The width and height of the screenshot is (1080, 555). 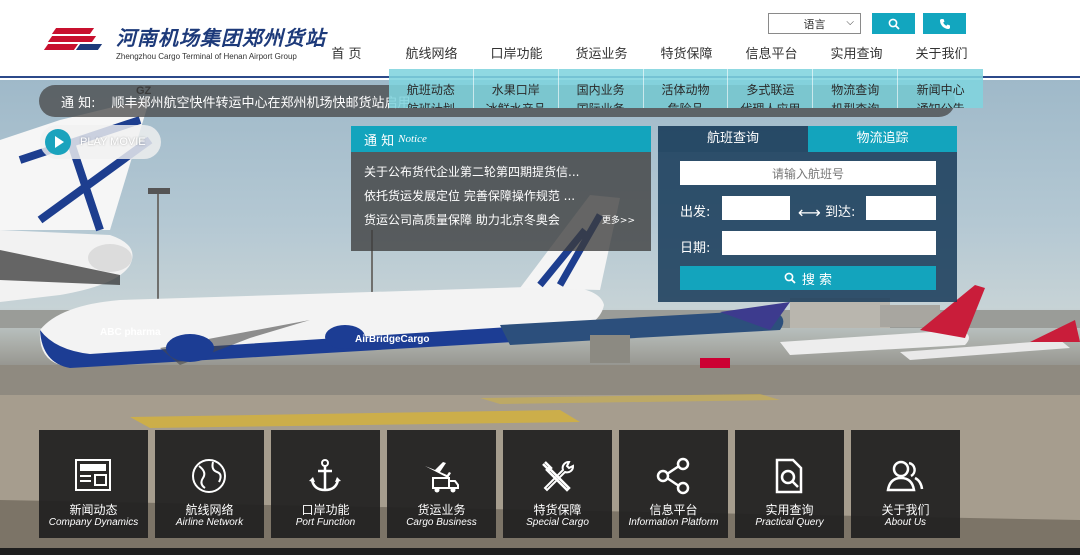 I want to click on tab-flight-query: 航班查询, so click(x=733, y=139).